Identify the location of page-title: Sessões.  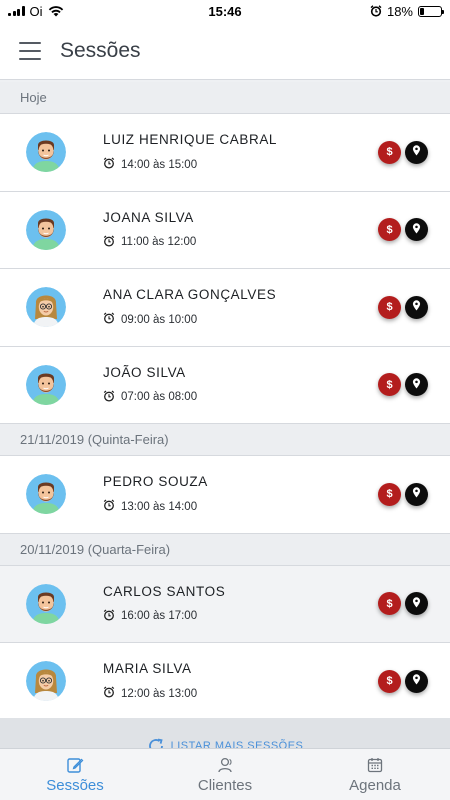
(100, 50).